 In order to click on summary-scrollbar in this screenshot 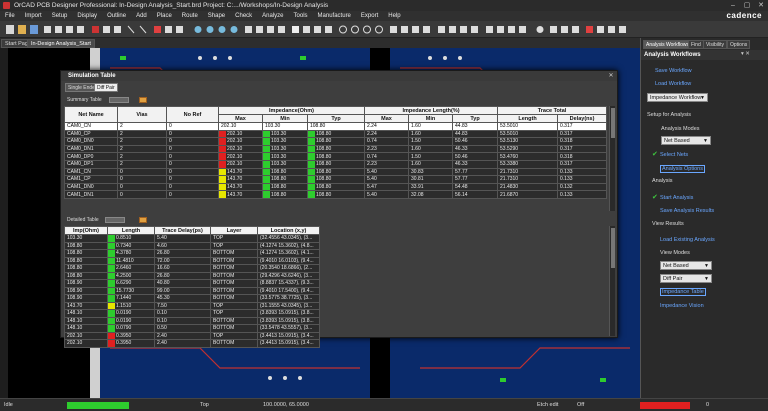, I will do `click(612, 158)`.